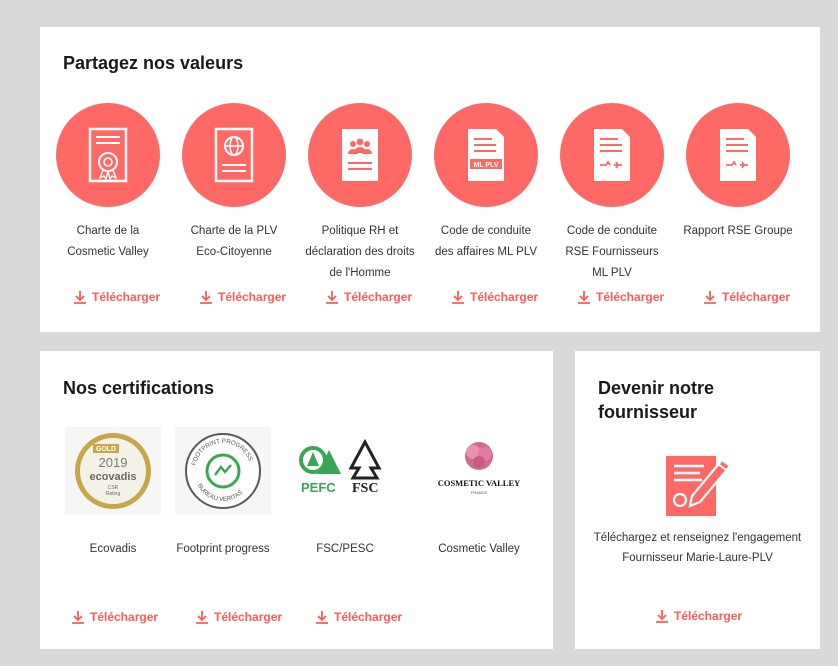 The width and height of the screenshot is (838, 666). I want to click on cert-label: FSC/PESC, so click(345, 549).